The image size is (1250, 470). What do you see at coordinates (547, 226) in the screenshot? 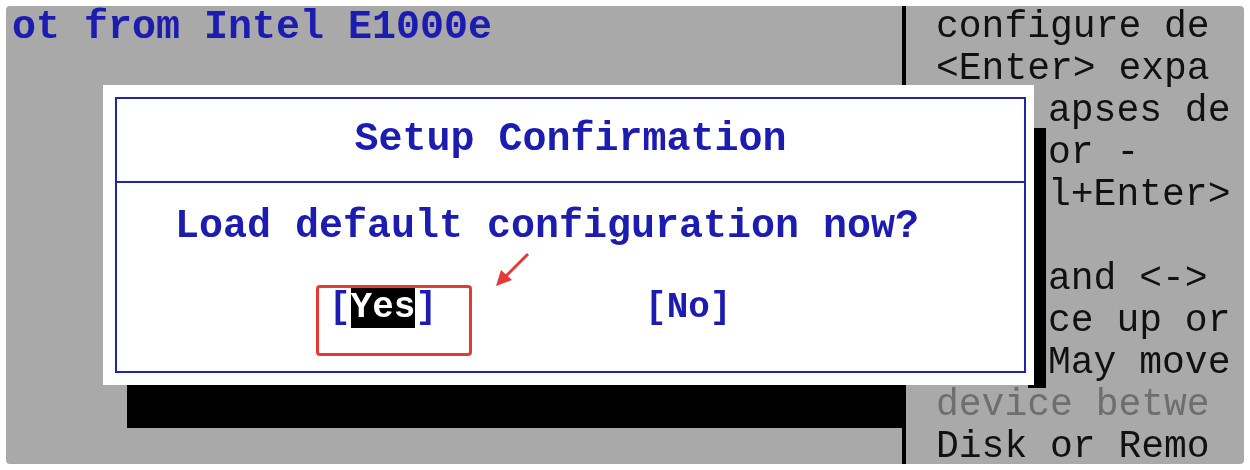
I see `dialog-message: Load default configuration now?` at bounding box center [547, 226].